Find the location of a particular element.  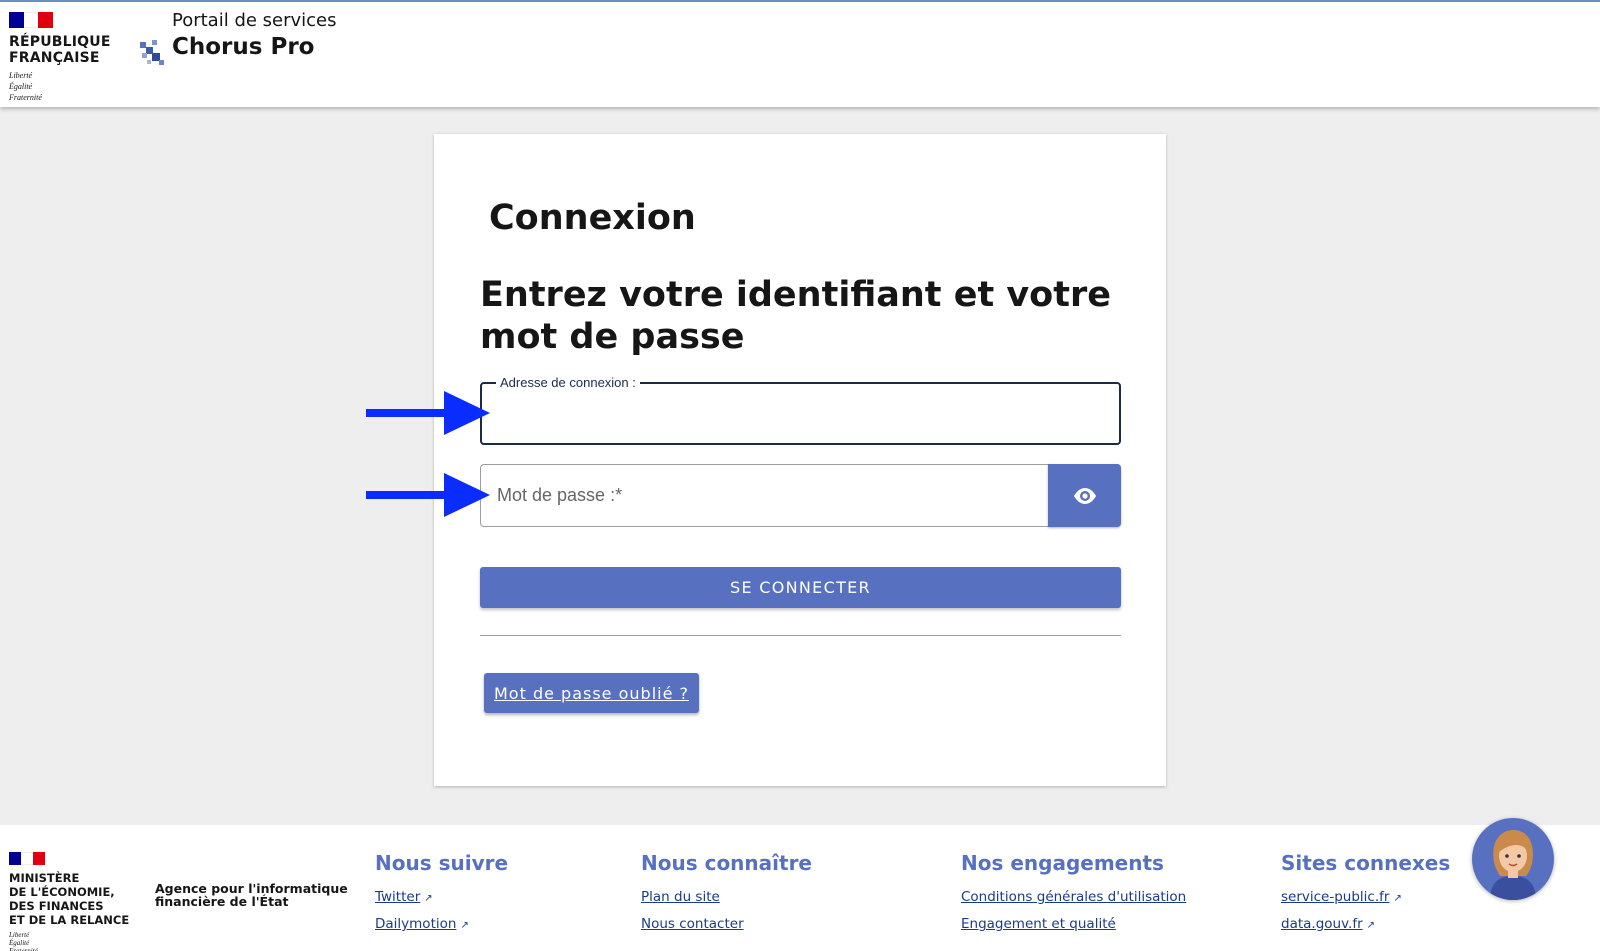

footer-link-sitemap: Plan du site is located at coordinates (726, 897).